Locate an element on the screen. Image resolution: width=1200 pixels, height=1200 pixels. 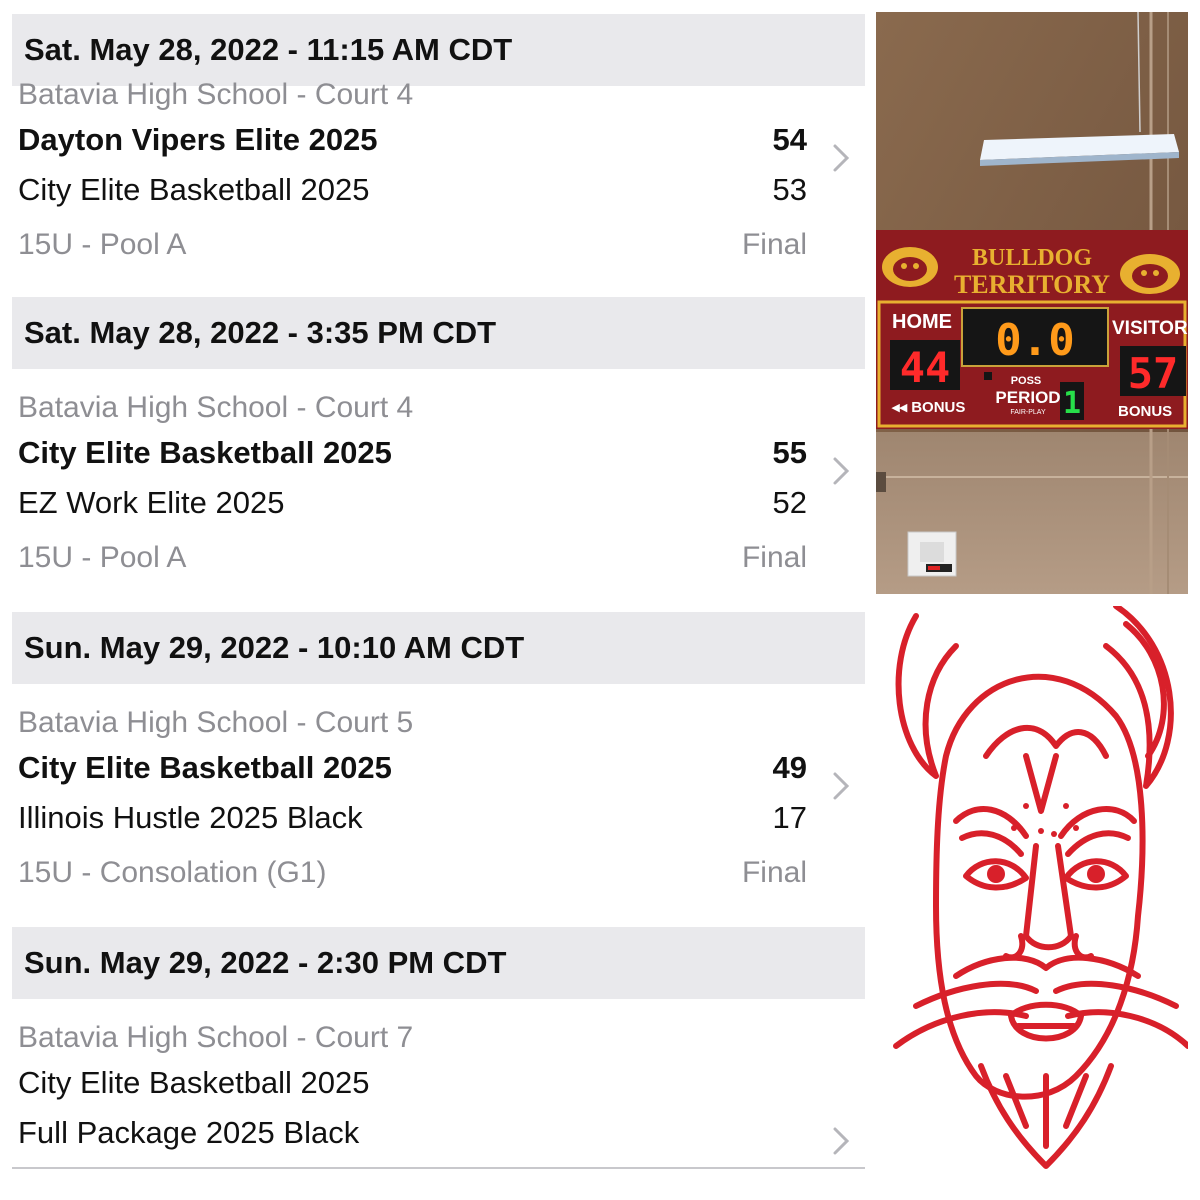
division-label: 15U - Consolation (G1) is located at coordinates (172, 872).